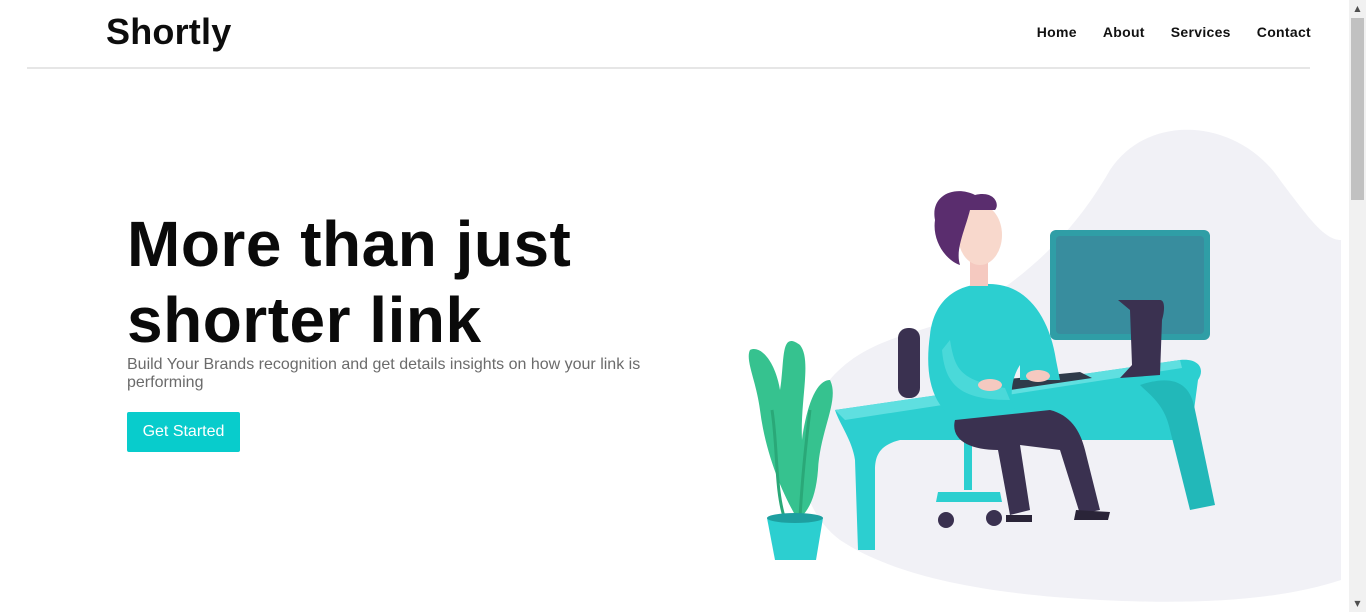 The image size is (1366, 612). Describe the element at coordinates (168, 32) in the screenshot. I see `site-logo: Shortly` at that location.